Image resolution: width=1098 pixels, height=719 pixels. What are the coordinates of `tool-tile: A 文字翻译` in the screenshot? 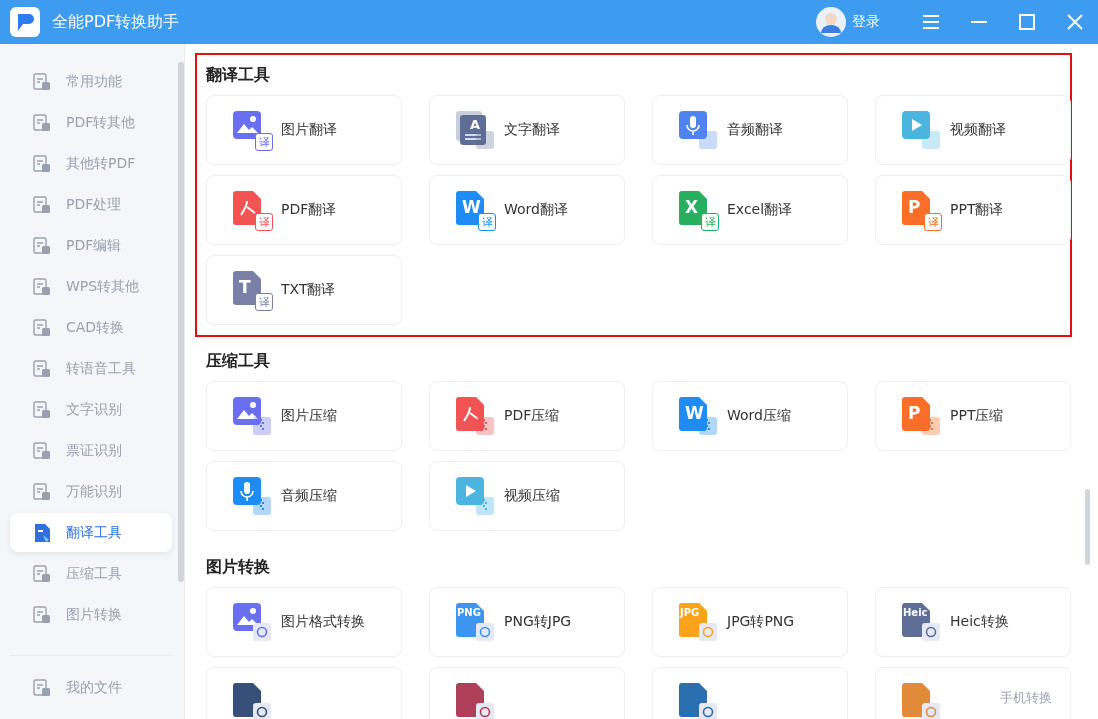 It's located at (527, 130).